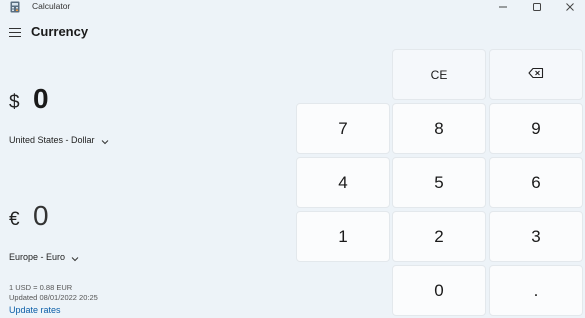  What do you see at coordinates (439, 182) in the screenshot?
I see `key-5: 5` at bounding box center [439, 182].